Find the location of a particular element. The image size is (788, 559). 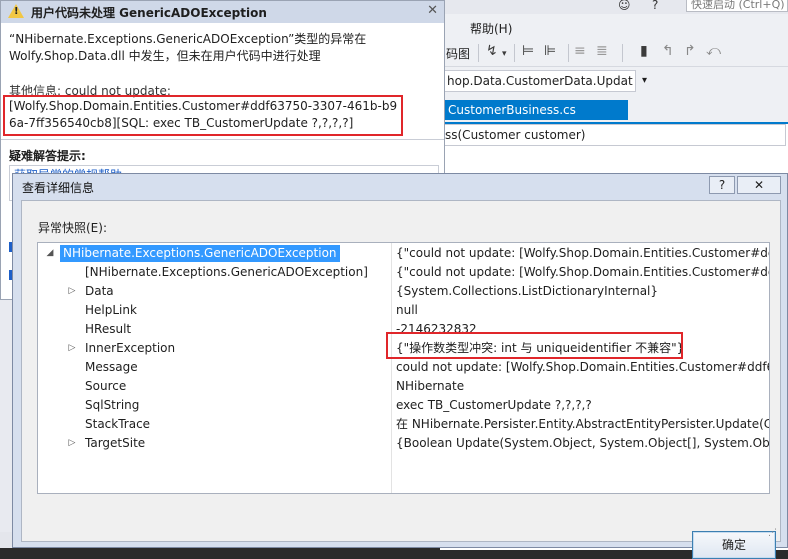

toolbar-partial-label: 码图 is located at coordinates (458, 53).